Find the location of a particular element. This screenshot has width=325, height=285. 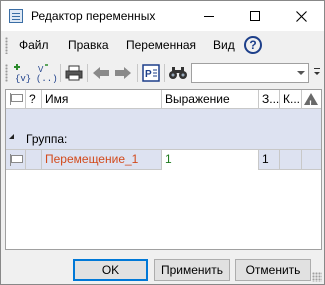

add-expression-button: V (..) is located at coordinates (46, 73).